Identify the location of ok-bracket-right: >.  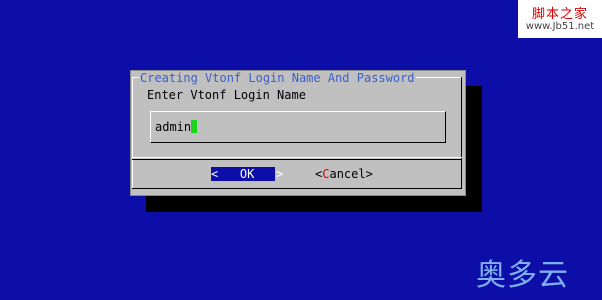
(280, 174).